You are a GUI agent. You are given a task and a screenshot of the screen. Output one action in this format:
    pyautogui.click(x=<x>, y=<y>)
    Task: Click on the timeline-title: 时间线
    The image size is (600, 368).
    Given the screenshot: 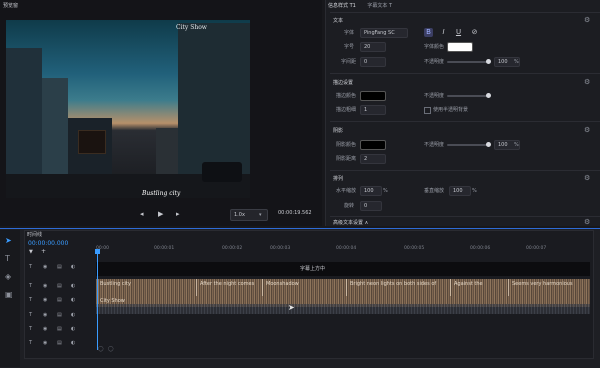 What is the action you would take?
    pyautogui.click(x=35, y=235)
    